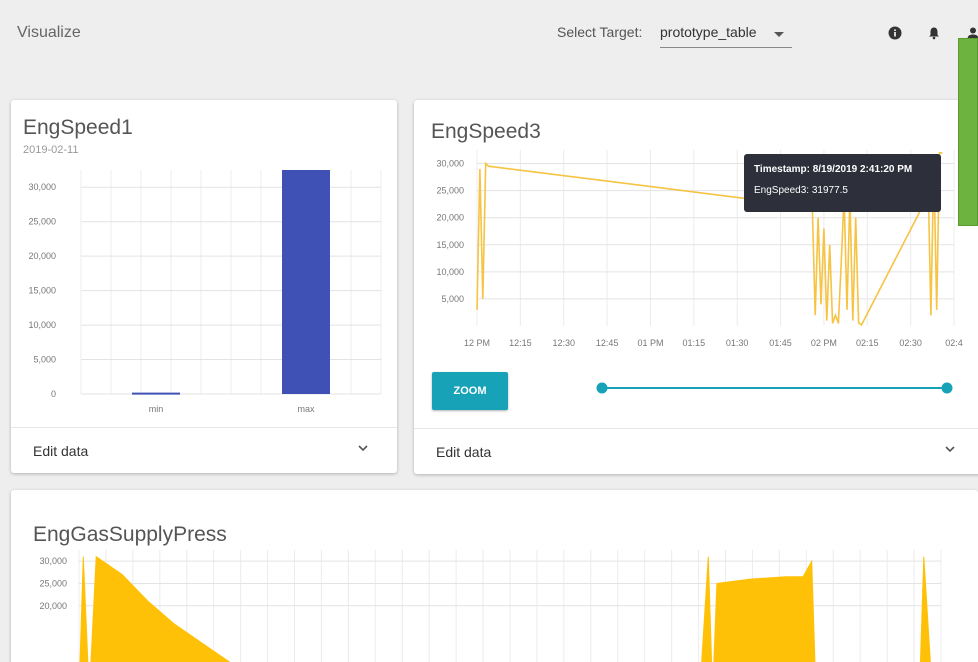 The width and height of the screenshot is (978, 662). What do you see at coordinates (477, 343) in the screenshot?
I see `x-tick-label: 12 PM` at bounding box center [477, 343].